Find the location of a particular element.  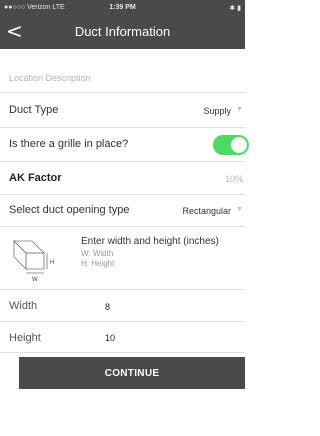

grille-row: Is there a grille in place? is located at coordinates (124, 145).